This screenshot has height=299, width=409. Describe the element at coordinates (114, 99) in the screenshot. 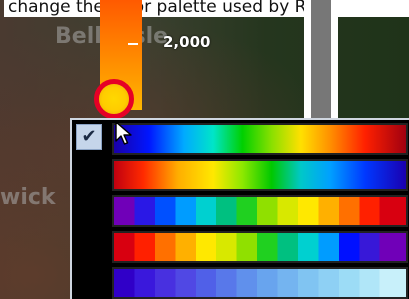

I see `palette-picker-handle` at that location.